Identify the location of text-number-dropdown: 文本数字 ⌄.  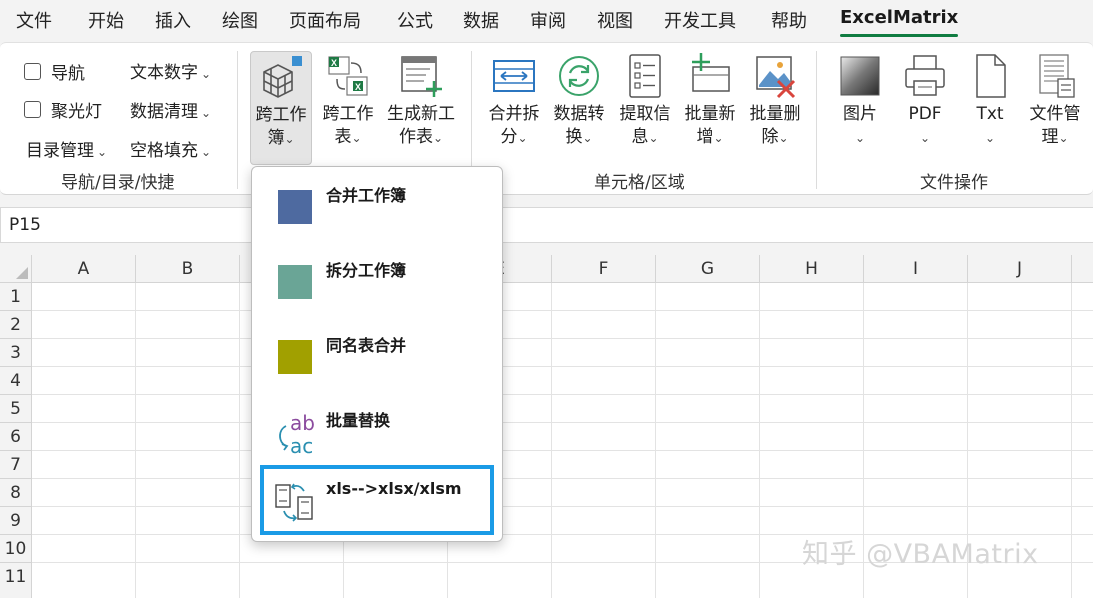
(170, 70).